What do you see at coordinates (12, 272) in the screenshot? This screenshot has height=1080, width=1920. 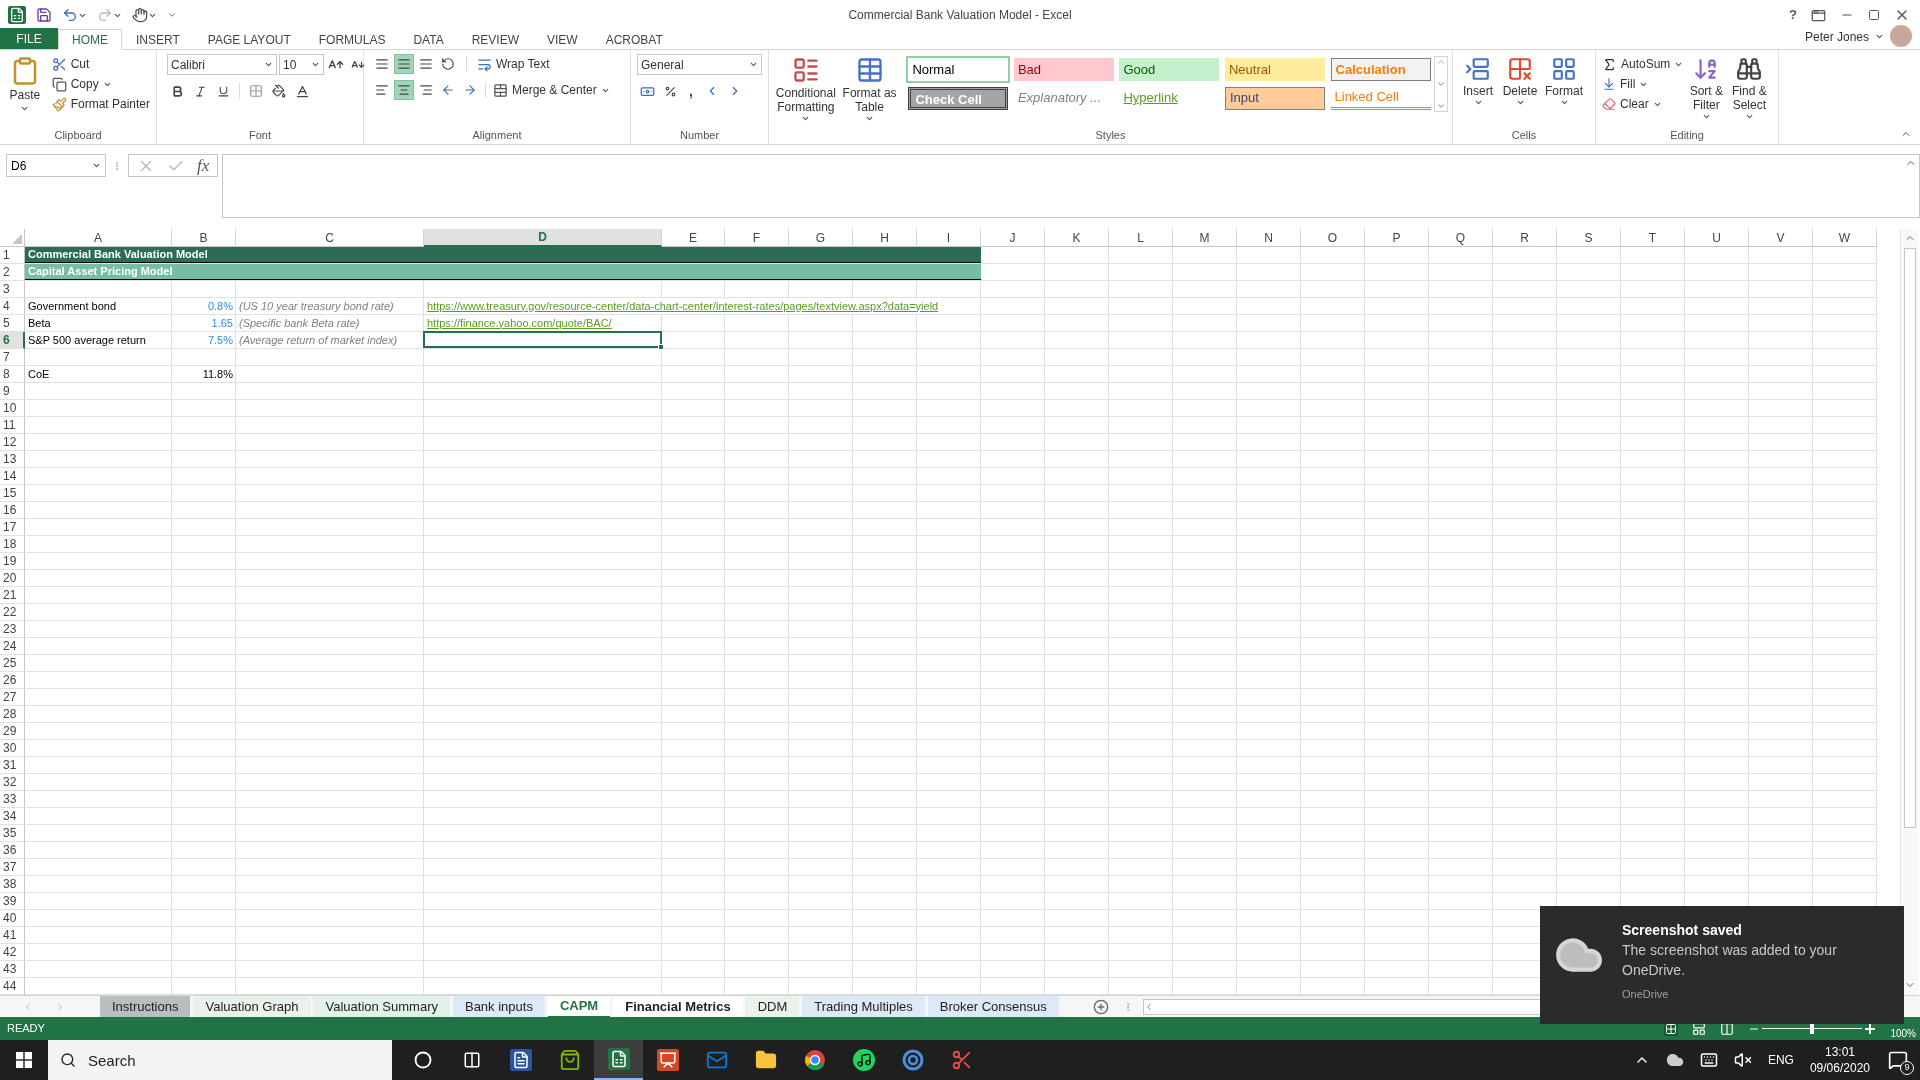 I see `row-header: 2` at bounding box center [12, 272].